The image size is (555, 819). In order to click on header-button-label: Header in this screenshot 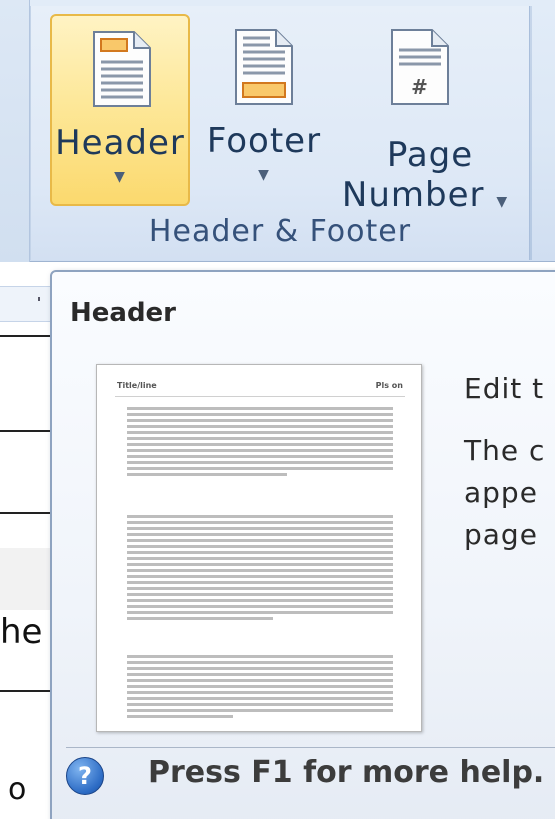, I will do `click(120, 143)`.